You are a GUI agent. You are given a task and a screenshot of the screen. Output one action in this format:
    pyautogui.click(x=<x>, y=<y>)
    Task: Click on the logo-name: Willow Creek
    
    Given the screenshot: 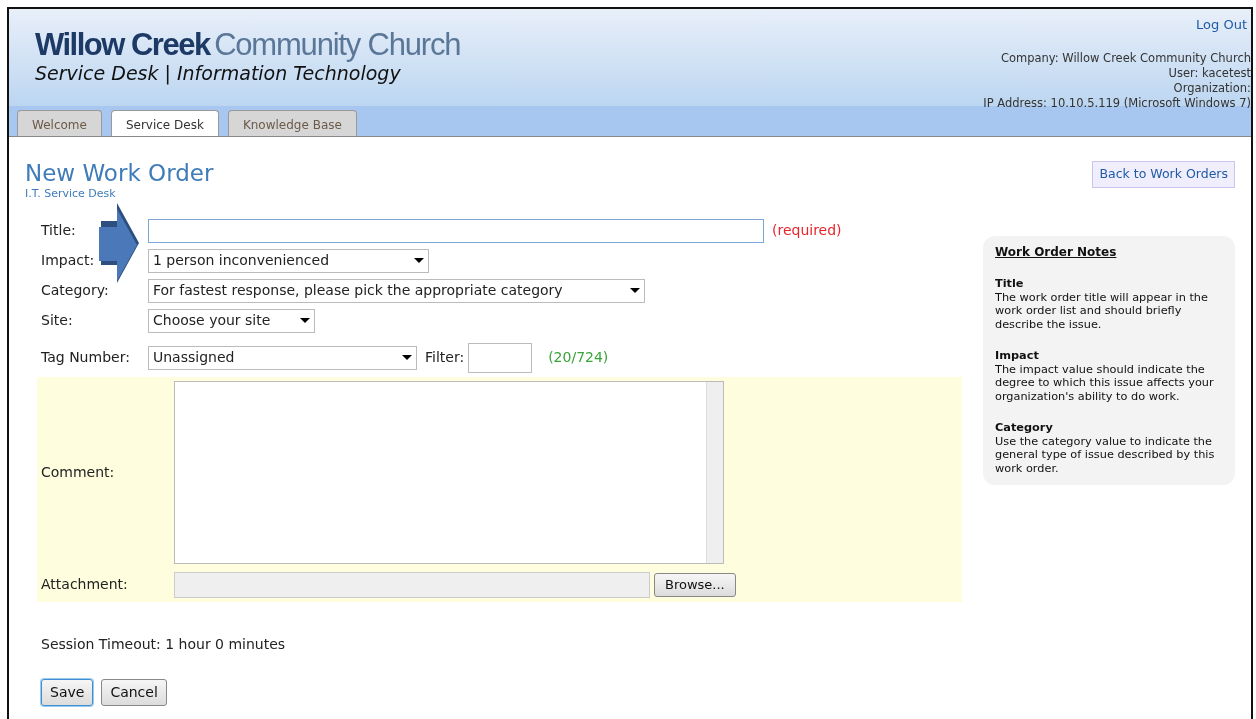 What is the action you would take?
    pyautogui.click(x=122, y=44)
    